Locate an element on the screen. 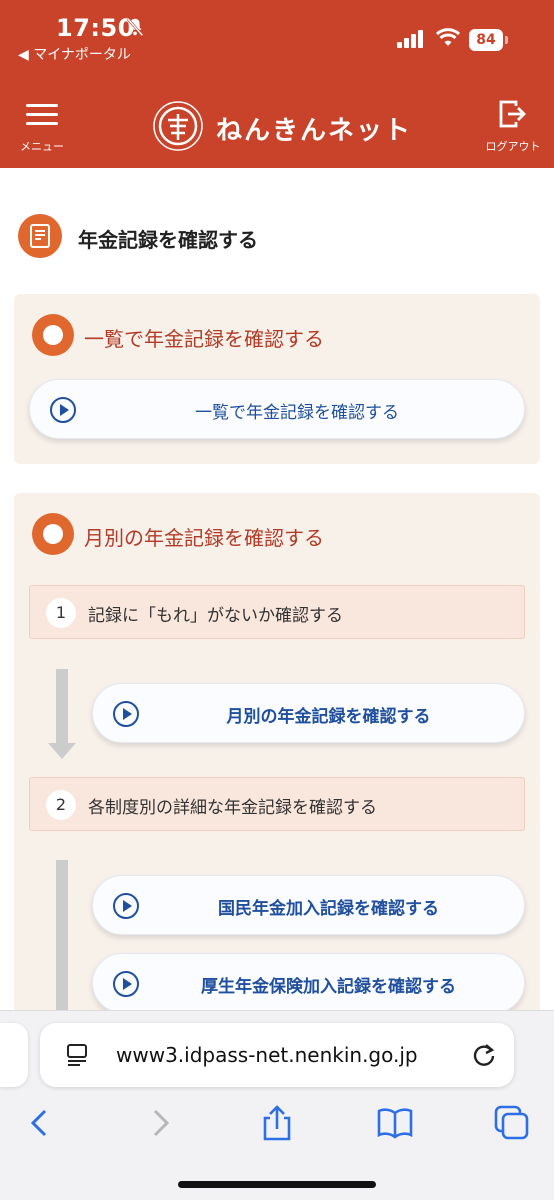 This screenshot has width=554, height=1200. back-icon is located at coordinates (40, 1123).